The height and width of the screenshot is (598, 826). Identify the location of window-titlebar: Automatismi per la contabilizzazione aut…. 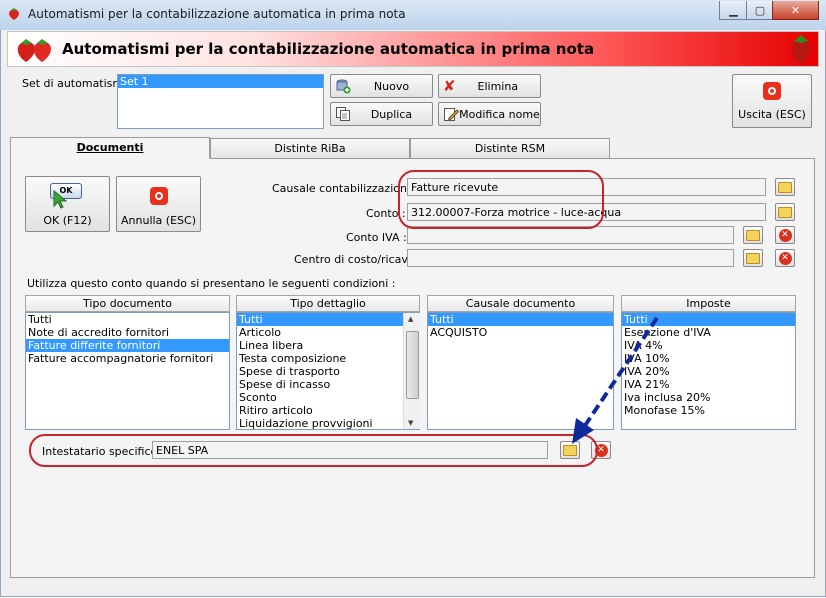
(413, 15).